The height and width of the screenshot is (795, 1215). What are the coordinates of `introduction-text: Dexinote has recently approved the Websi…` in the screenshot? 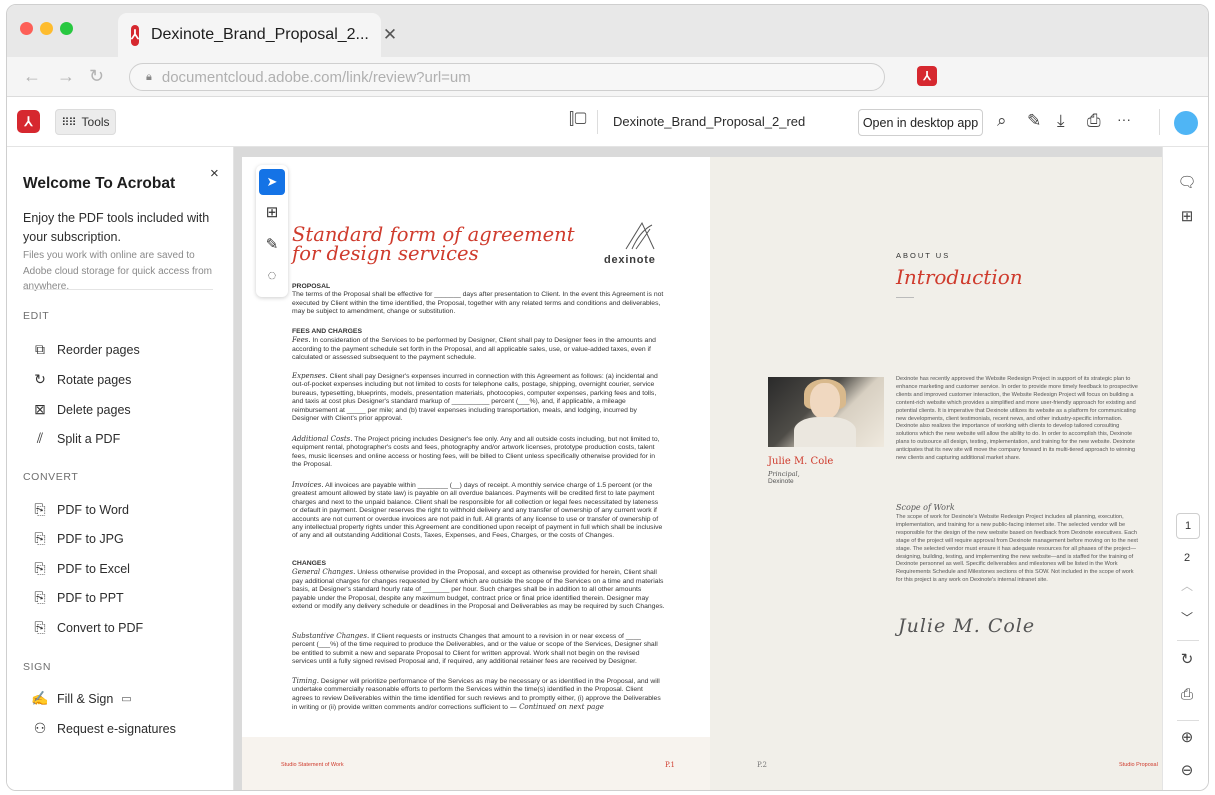 It's located at (1017, 419).